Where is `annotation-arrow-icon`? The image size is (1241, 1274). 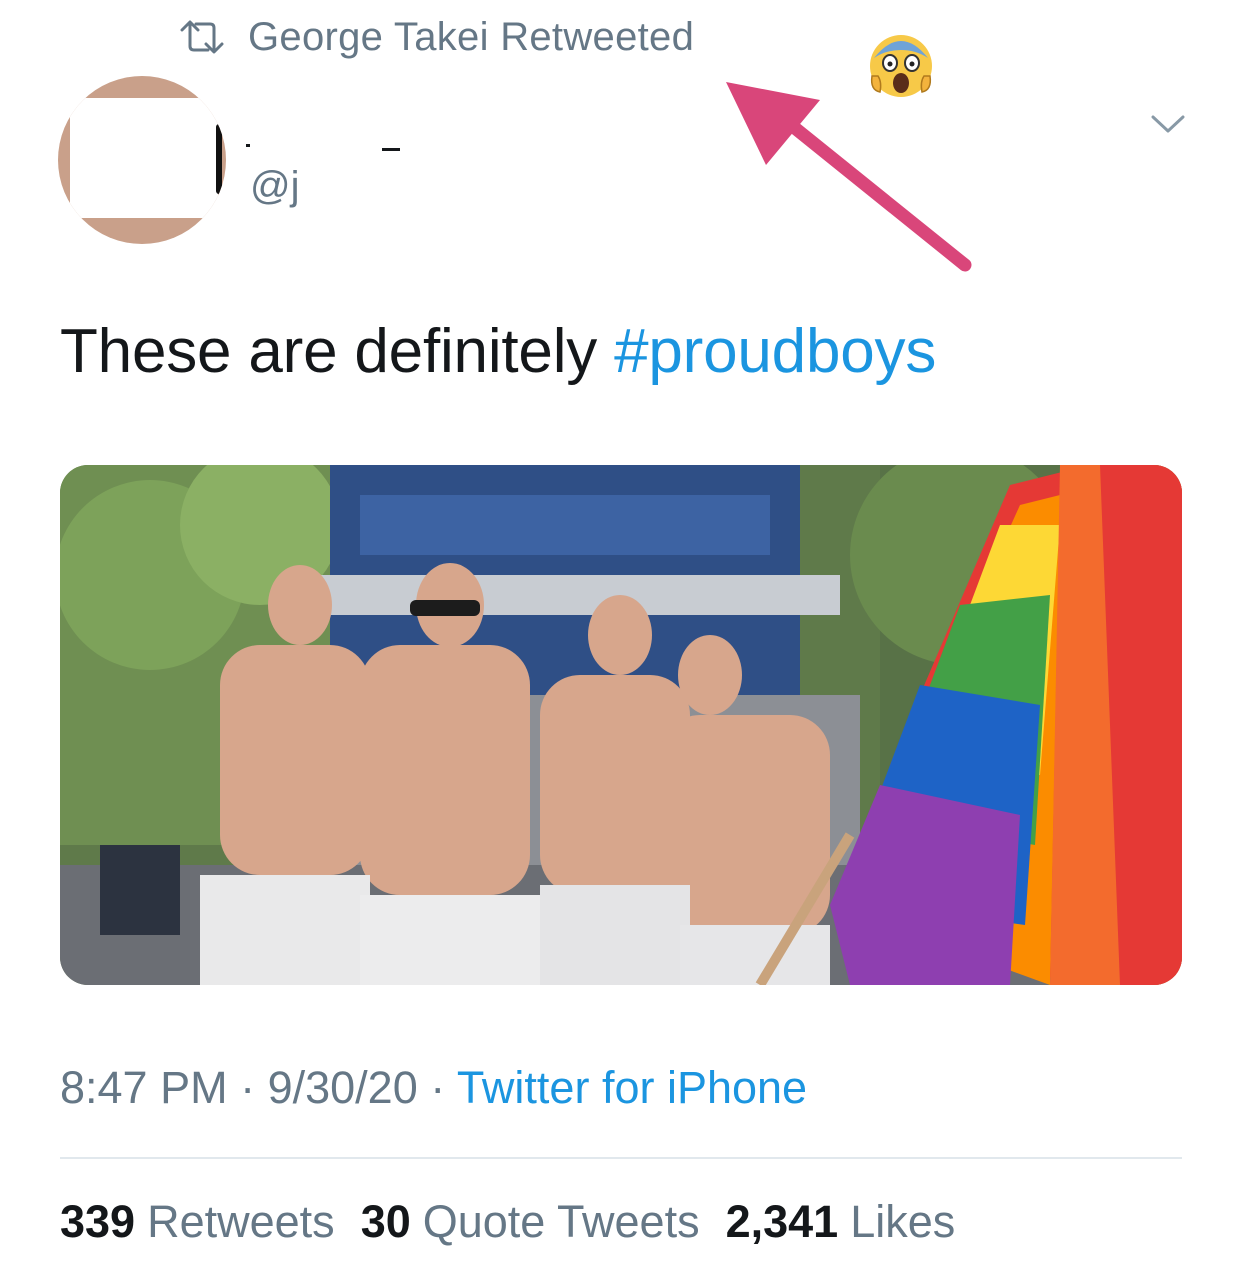
annotation-arrow-icon is located at coordinates (849, 177).